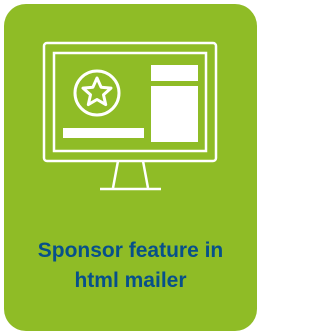  I want to click on monitor-stand-neck, so click(130, 174).